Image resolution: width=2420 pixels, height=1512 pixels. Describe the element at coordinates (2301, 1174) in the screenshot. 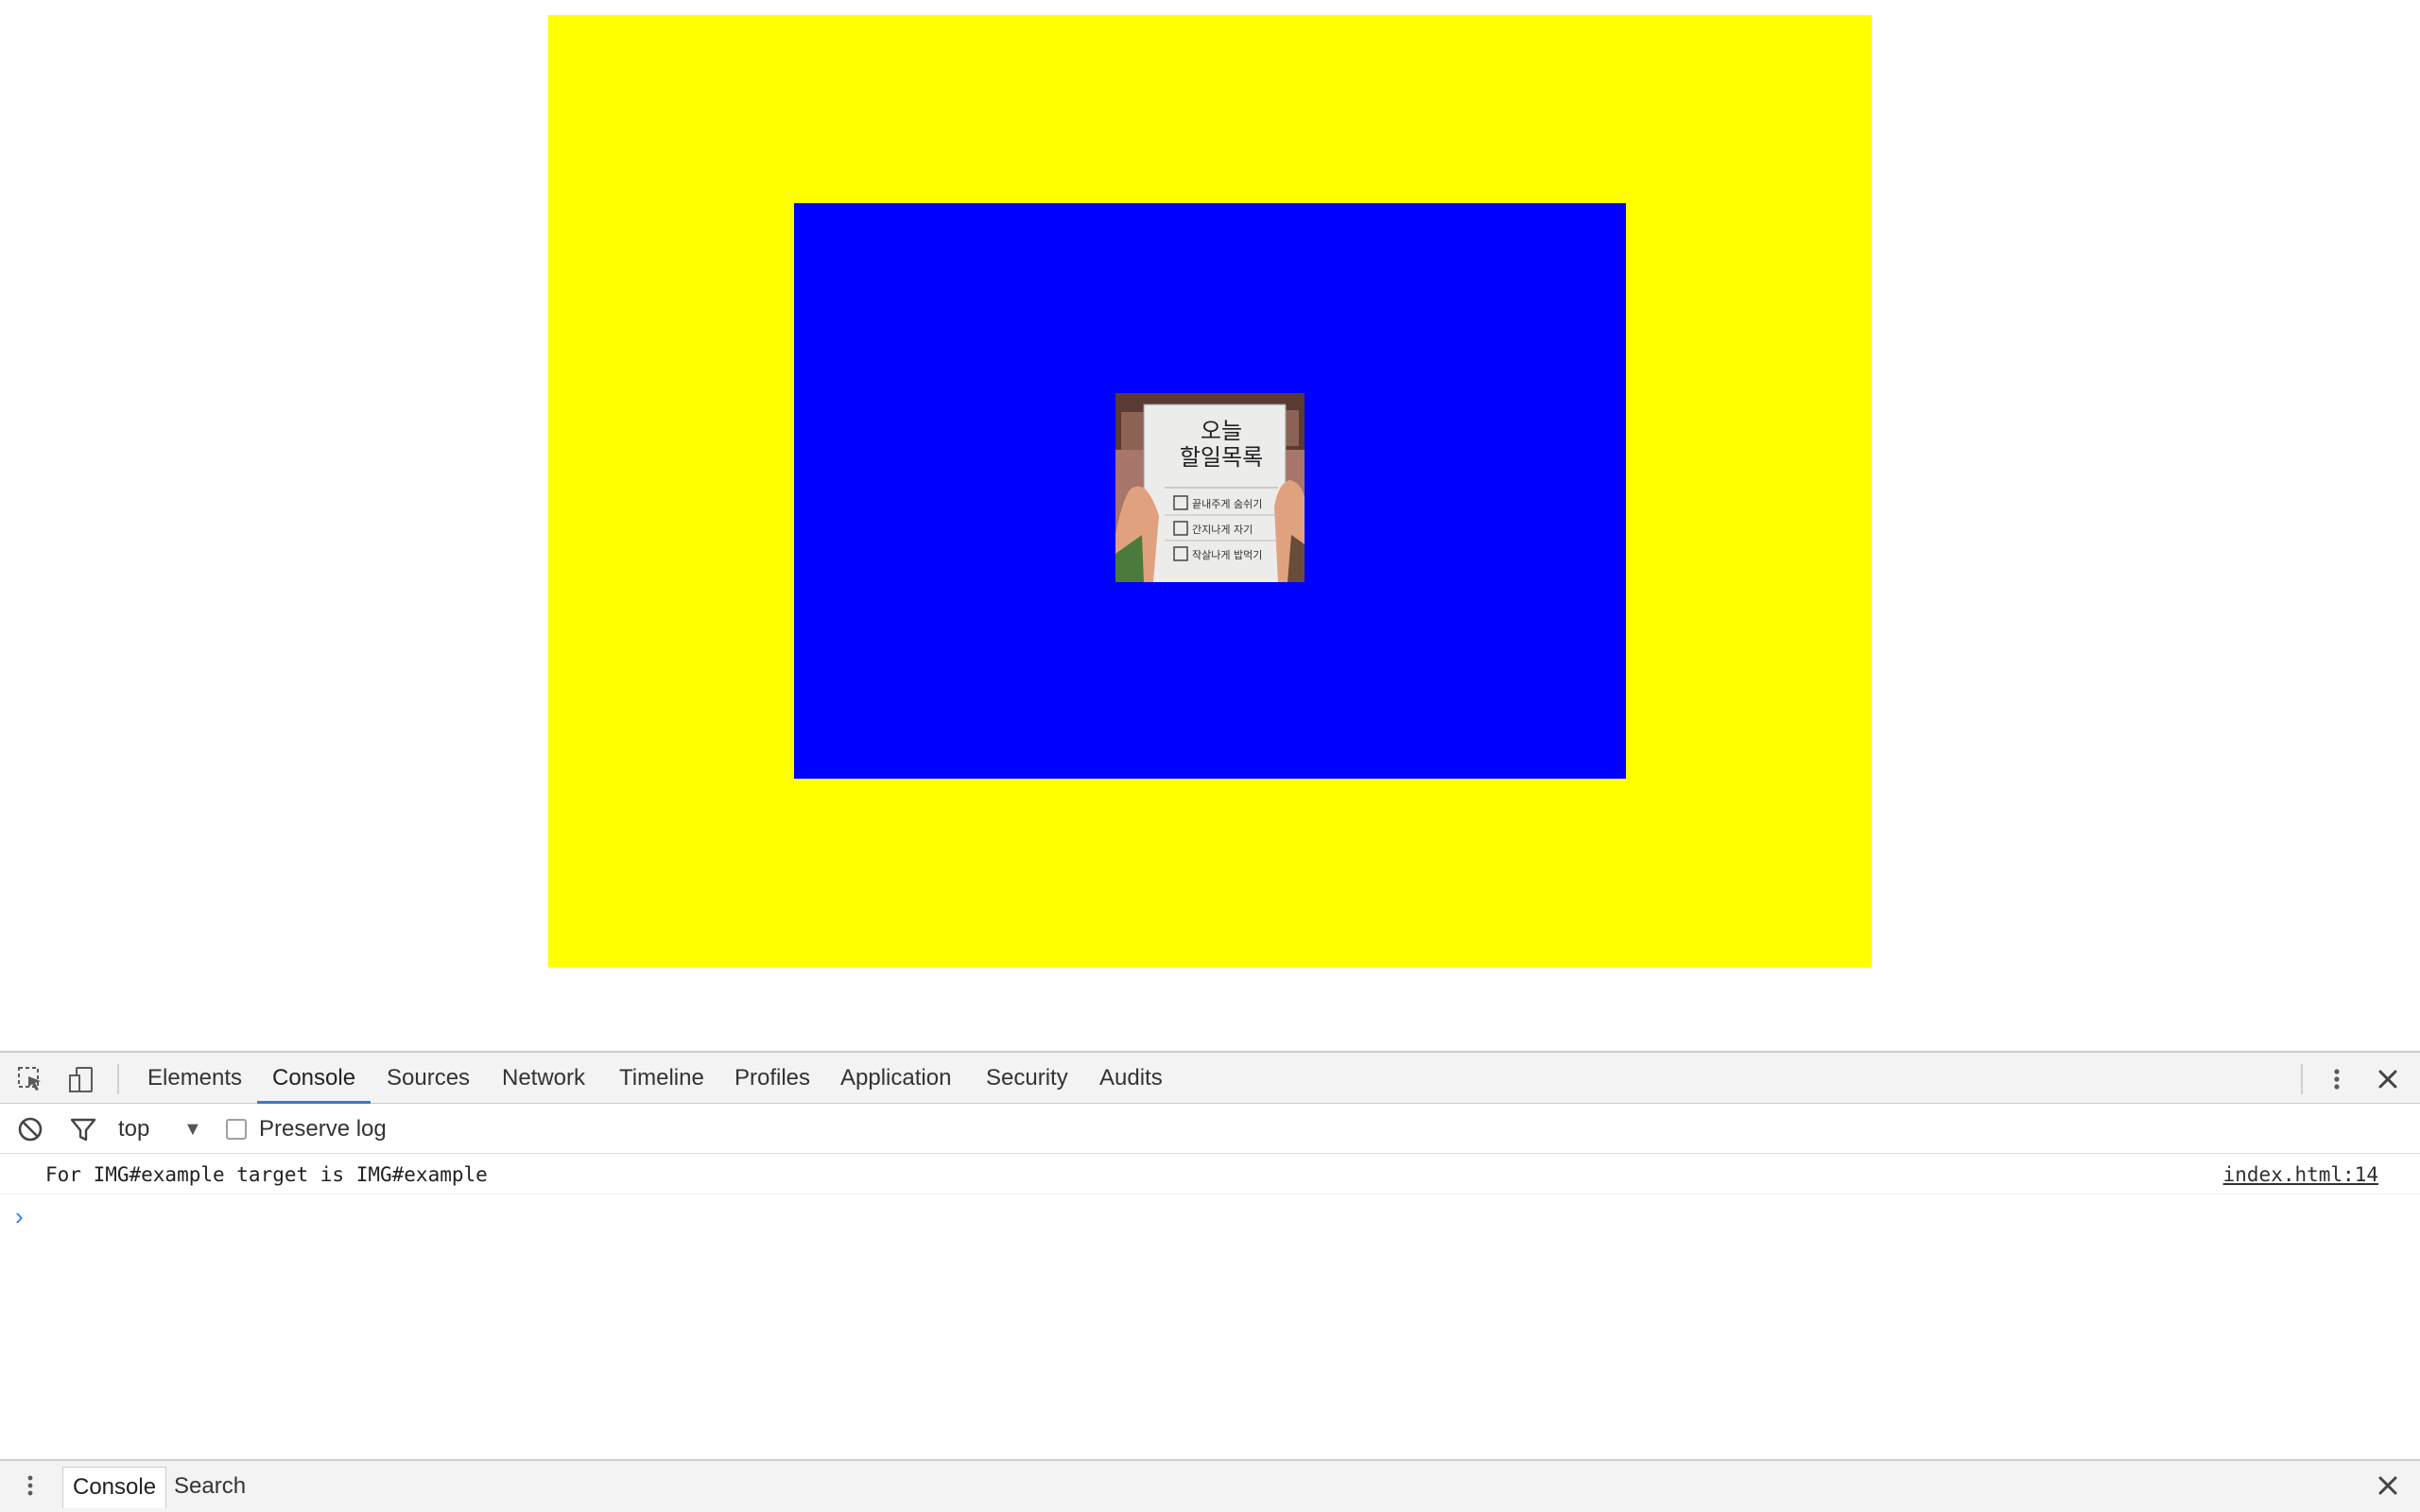

I see `console-source-link: index.html:14` at that location.